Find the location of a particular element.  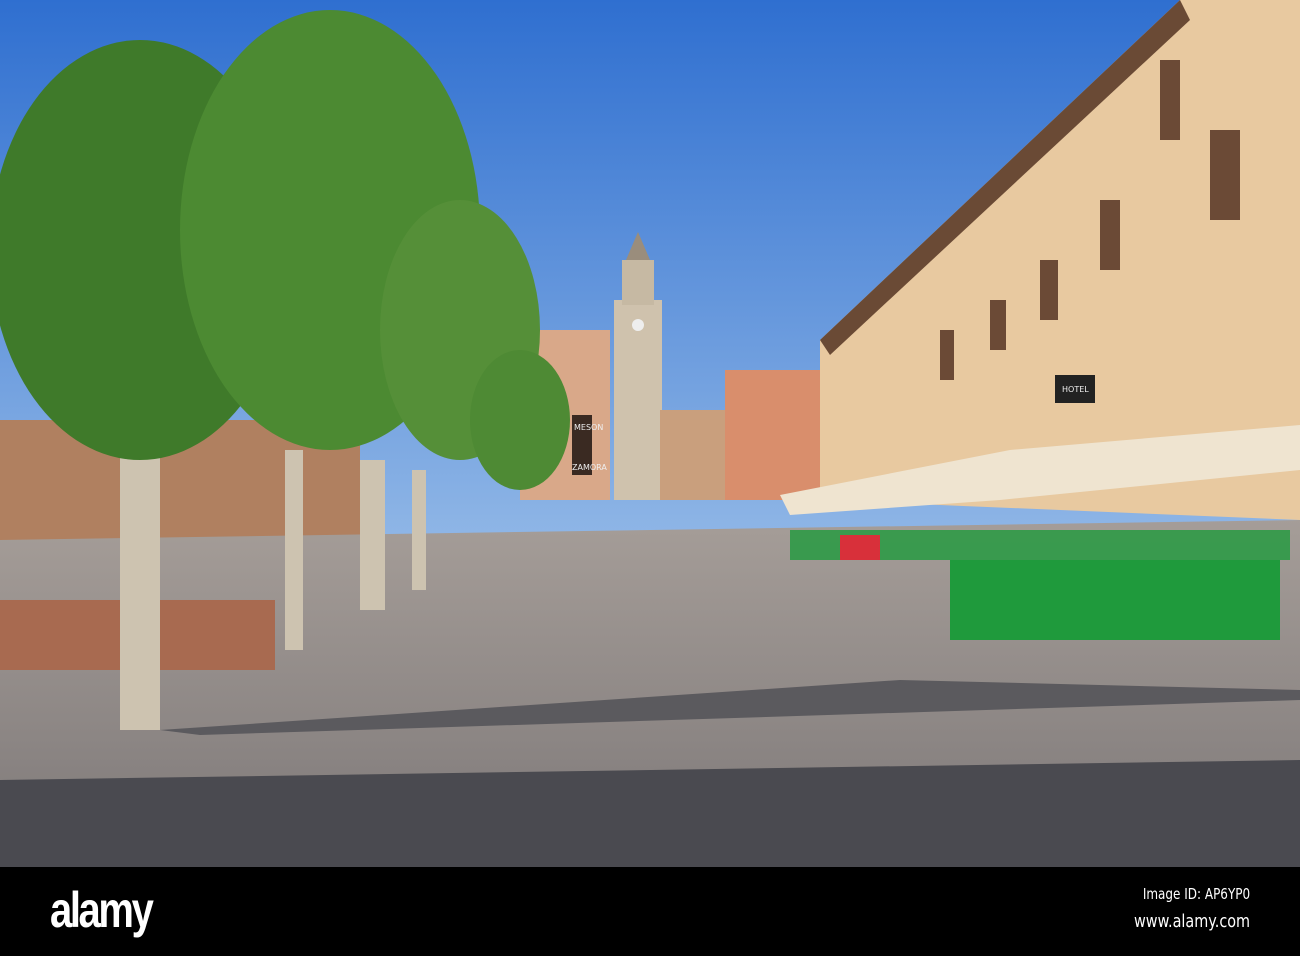

watermark-bar: alamy Image ID: AP6YP0 www.alamy.com is located at coordinates (650, 911).